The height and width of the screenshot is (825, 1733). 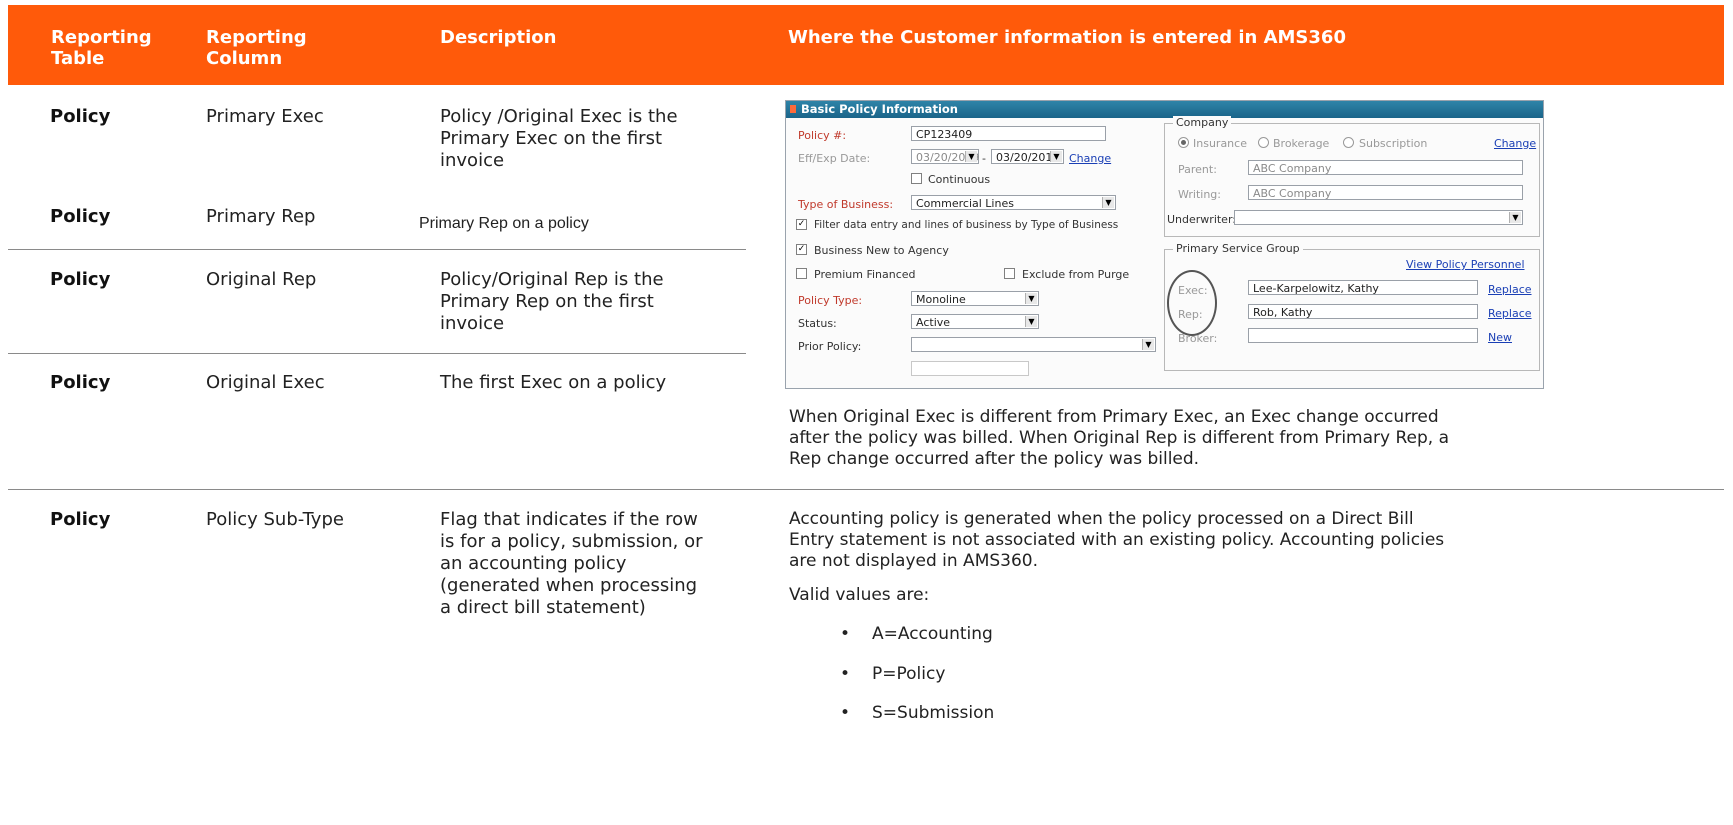 What do you see at coordinates (1348, 142) in the screenshot?
I see `radio-subscription` at bounding box center [1348, 142].